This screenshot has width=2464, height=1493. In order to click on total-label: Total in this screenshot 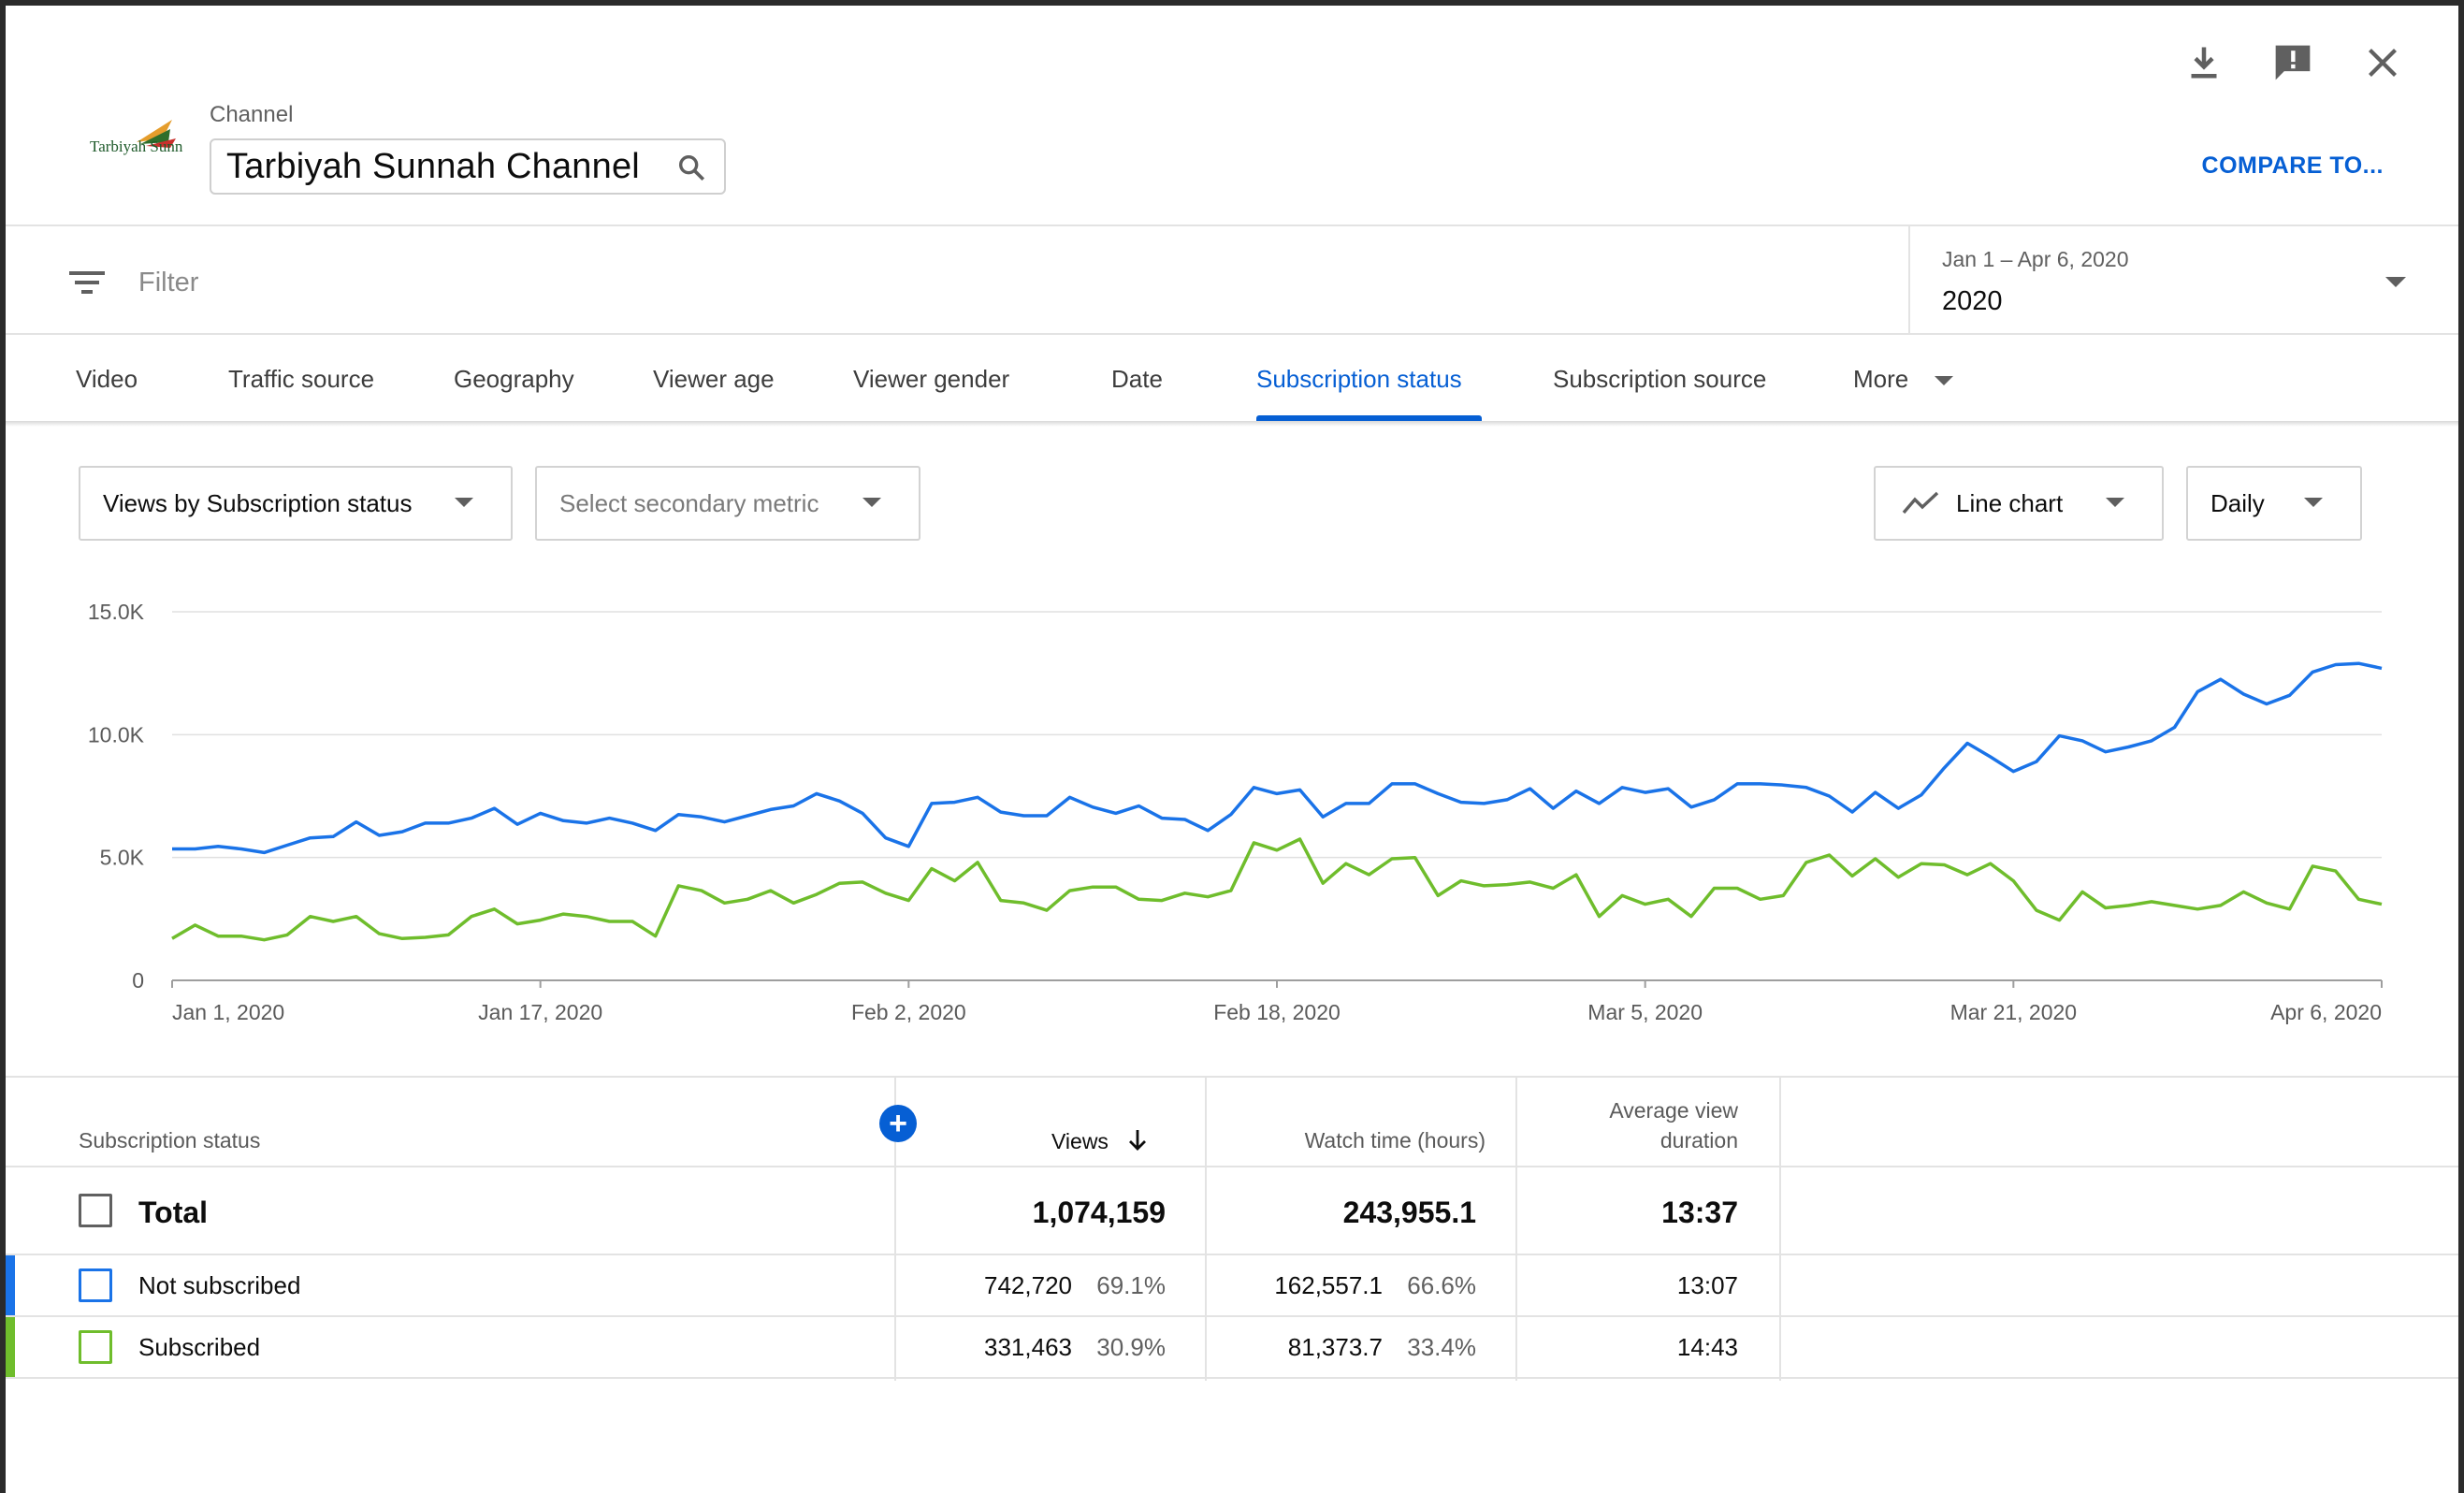, I will do `click(174, 1212)`.